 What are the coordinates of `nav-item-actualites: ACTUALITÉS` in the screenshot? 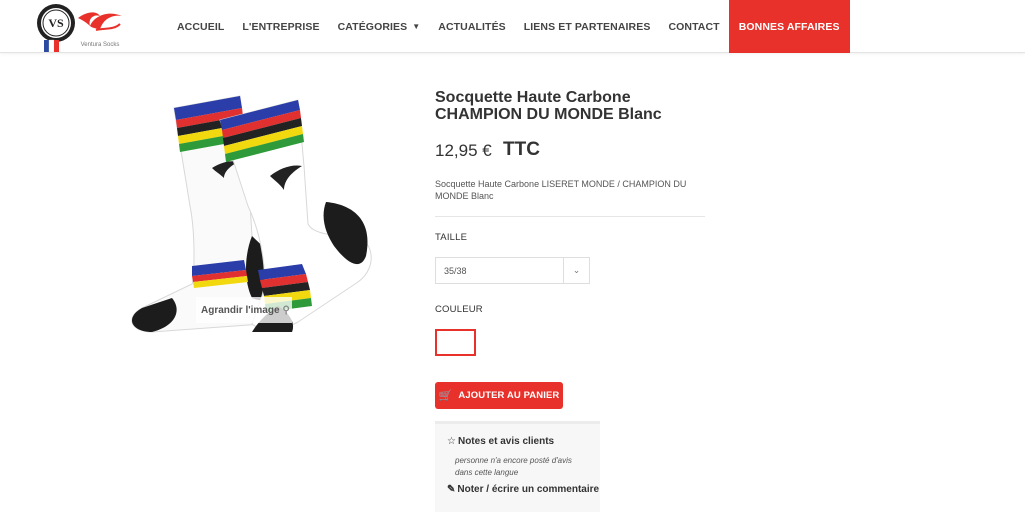 It's located at (472, 26).